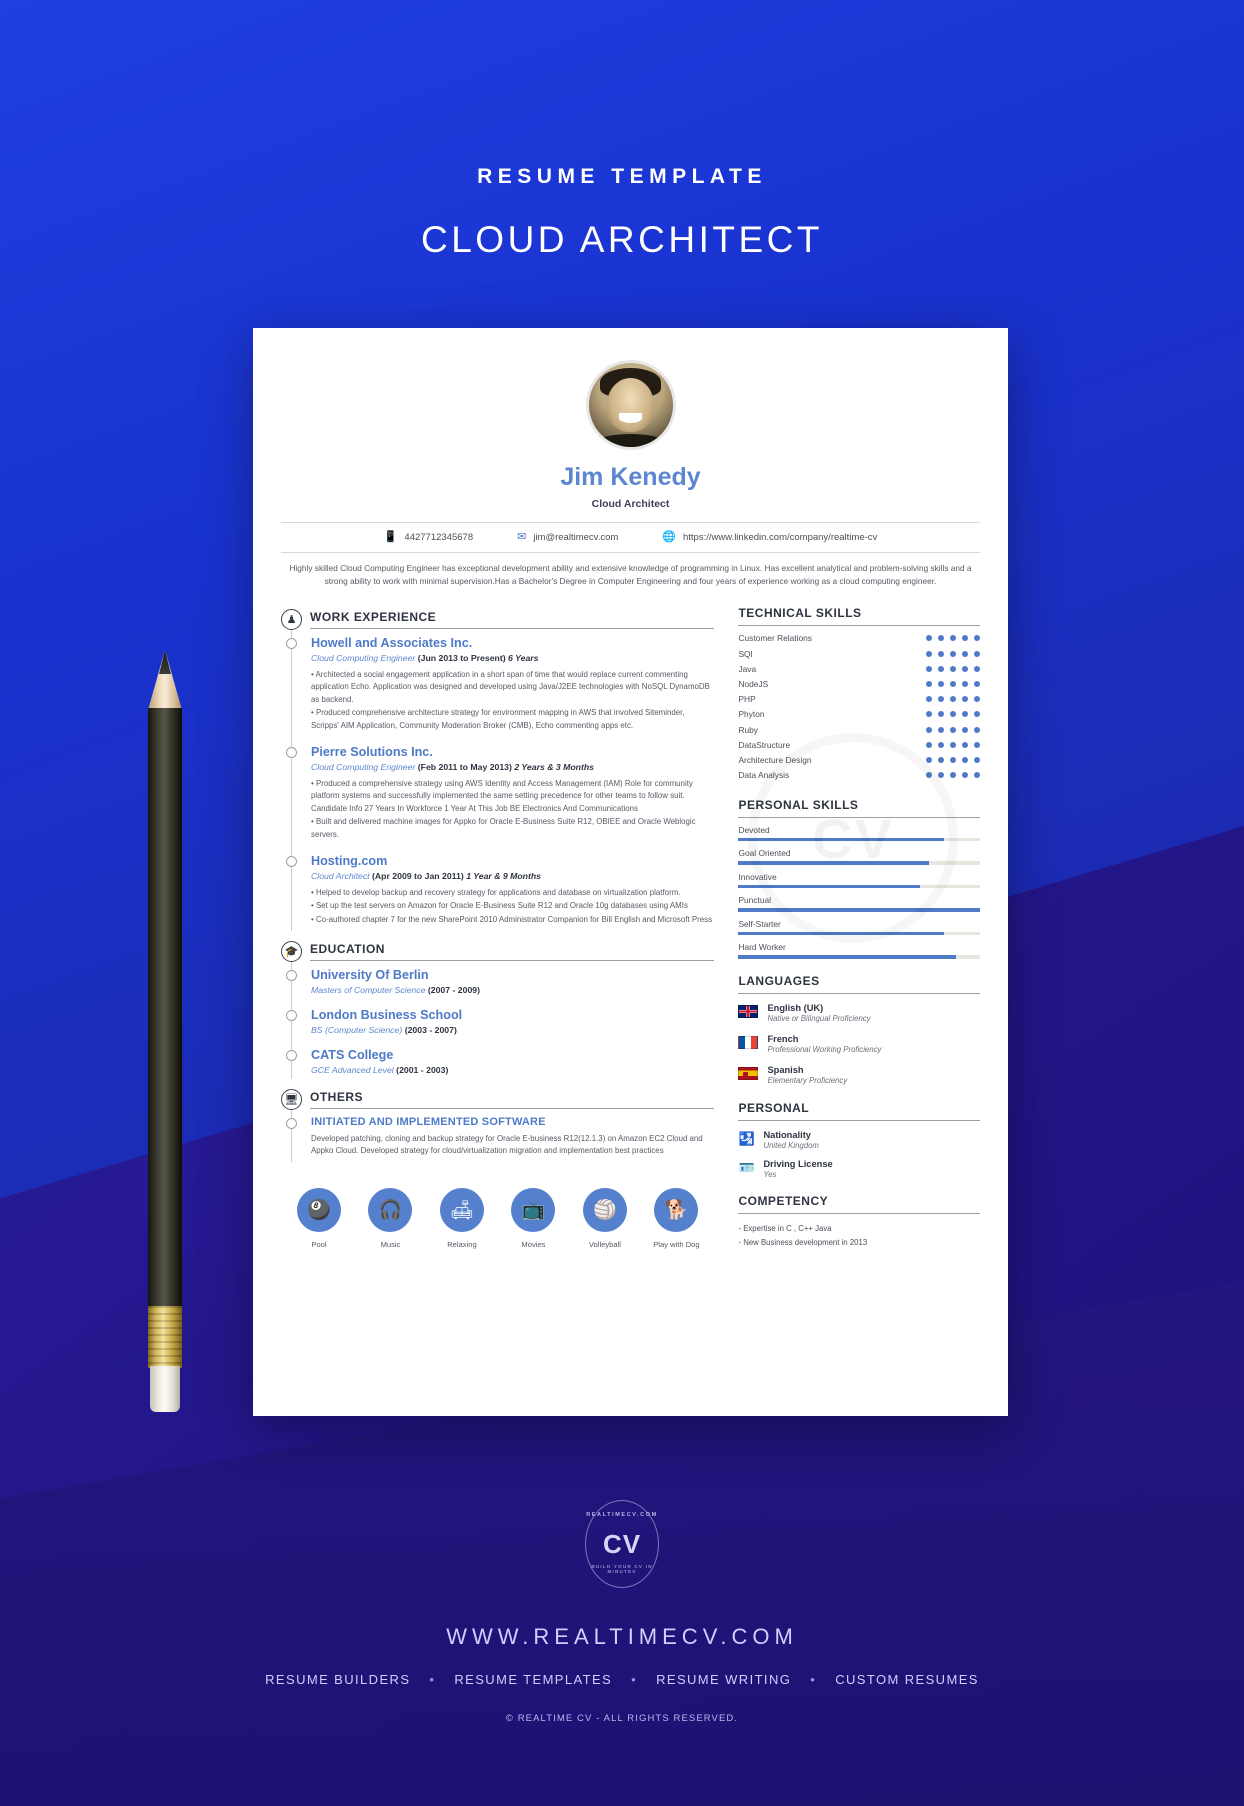 The image size is (1244, 1806). Describe the element at coordinates (859, 900) in the screenshot. I see `personal-skill-row: Punctual` at that location.